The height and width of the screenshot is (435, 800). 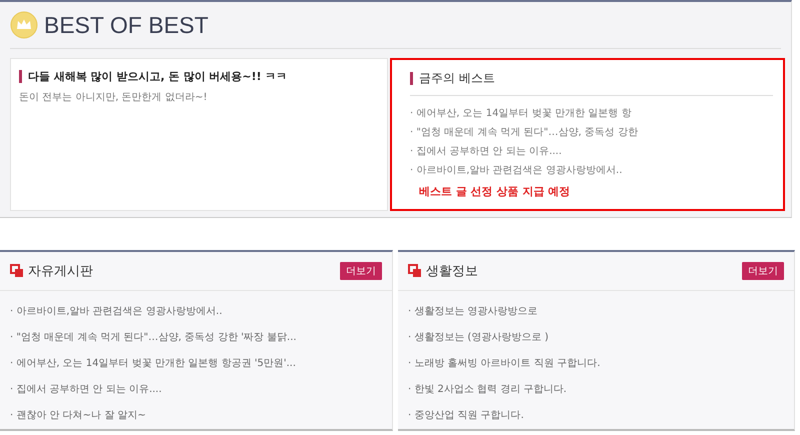 I want to click on post-link: · "엄청 매운데 계속 먹게 된다"…삼양, 중독성 강한, so click(x=591, y=132).